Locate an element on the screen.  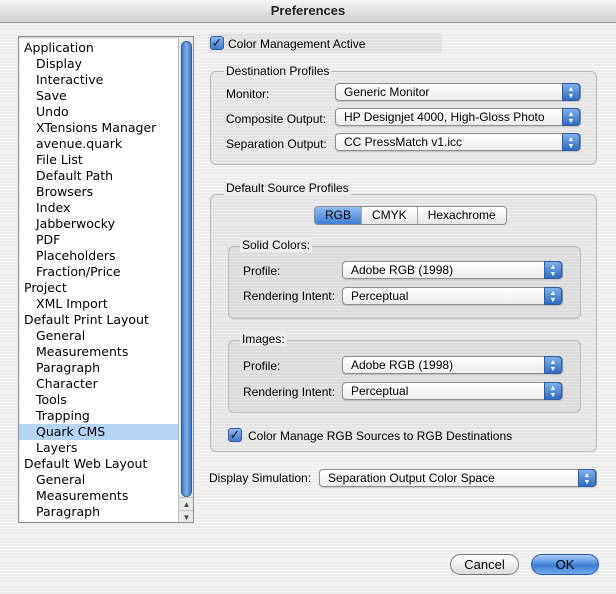
sidebar-item: Default Path is located at coordinates (106, 176).